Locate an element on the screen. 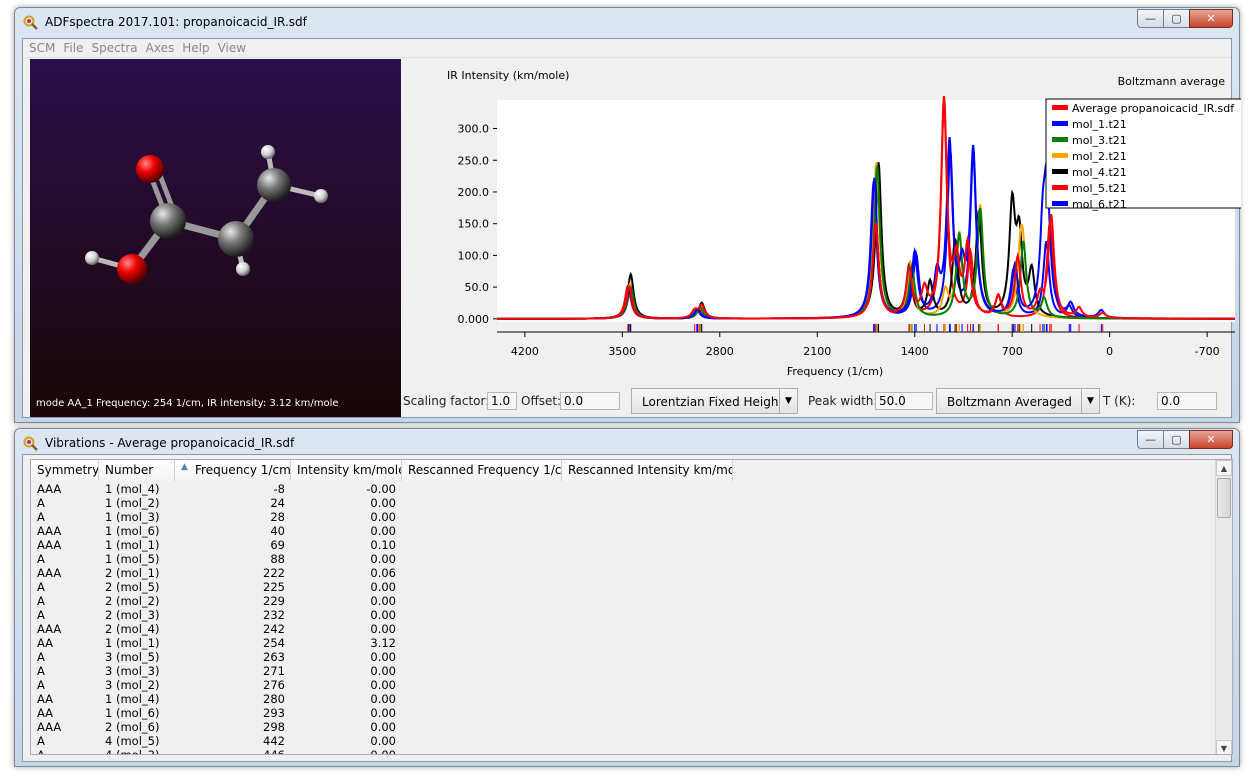  y-tick-label: 150.0 is located at coordinates (474, 224).